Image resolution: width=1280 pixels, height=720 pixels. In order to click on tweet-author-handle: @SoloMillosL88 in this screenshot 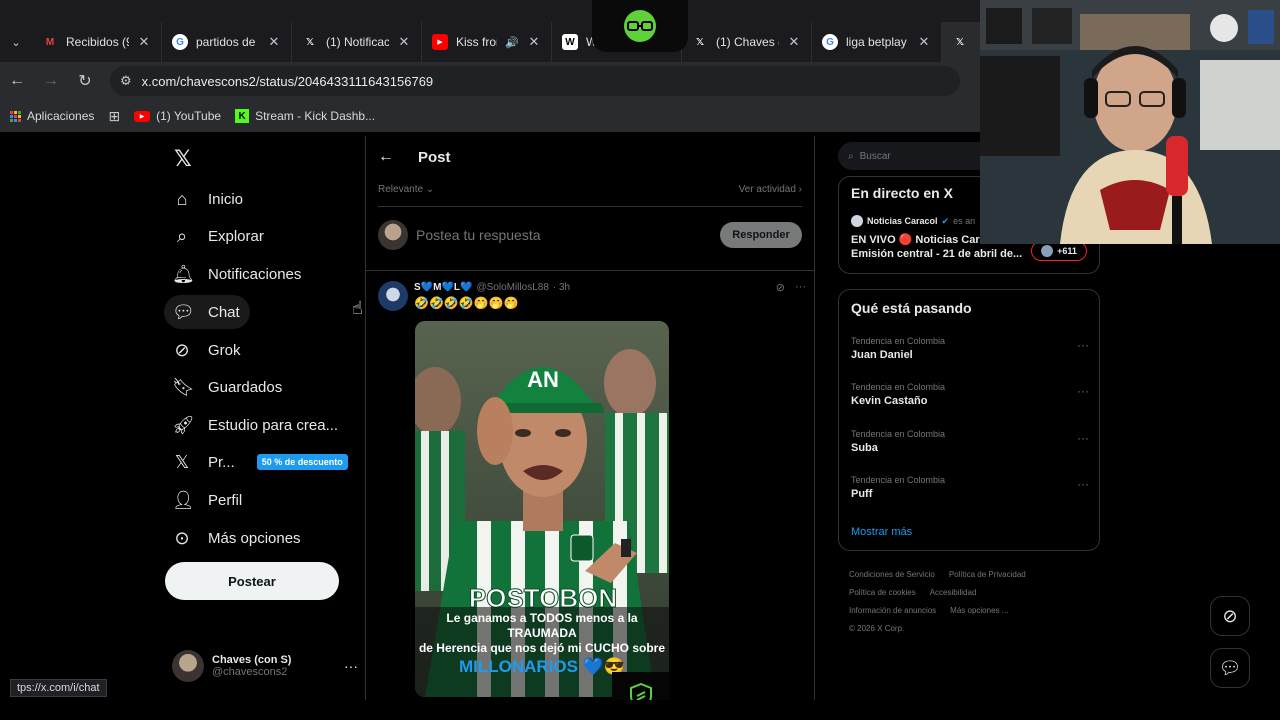, I will do `click(512, 287)`.